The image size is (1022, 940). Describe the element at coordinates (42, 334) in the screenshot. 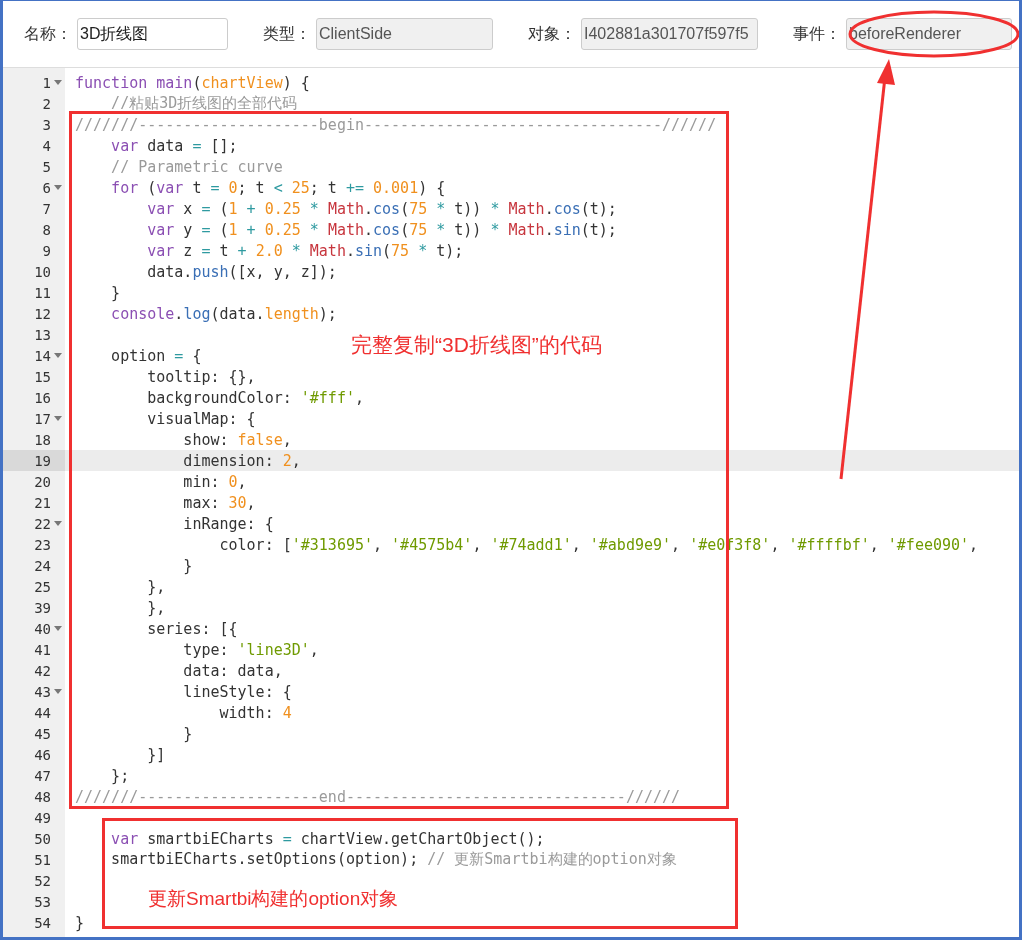

I see `line-number: 13` at that location.